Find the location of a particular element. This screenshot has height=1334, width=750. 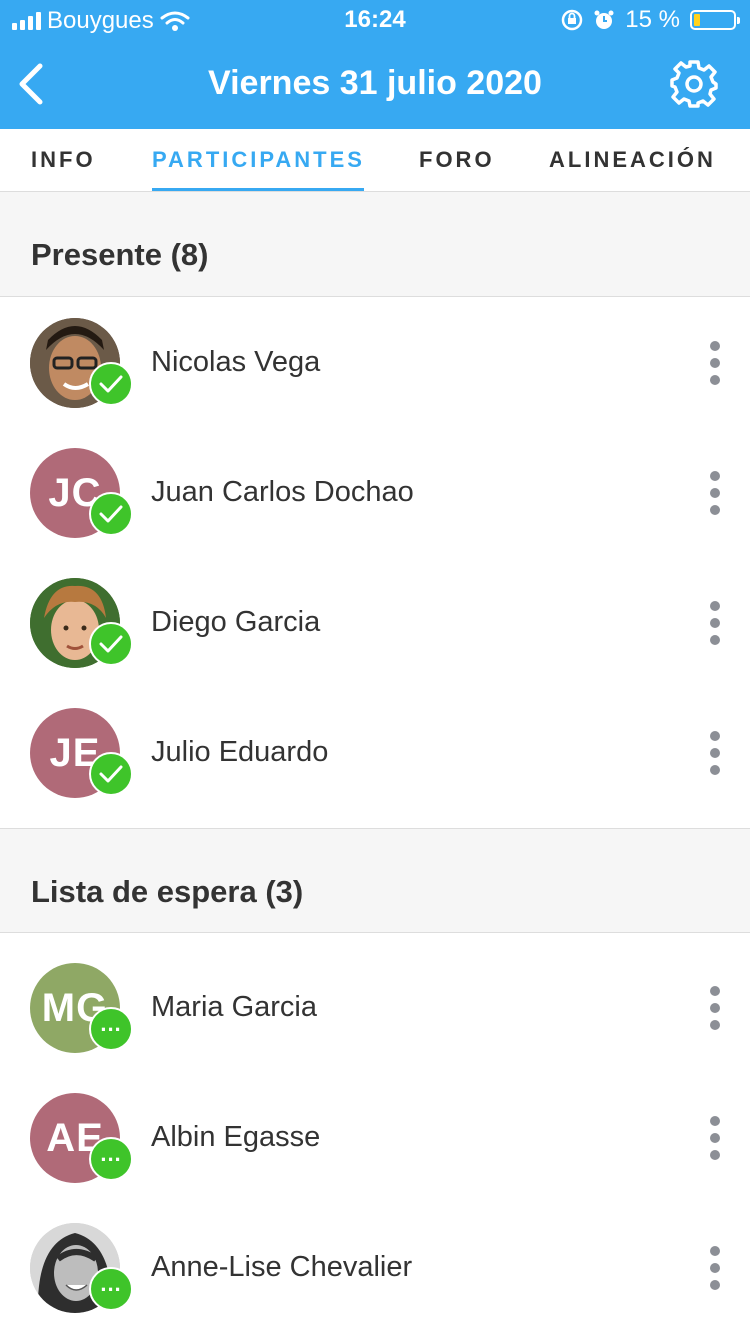

section-title: Presente (8) is located at coordinates (120, 254).